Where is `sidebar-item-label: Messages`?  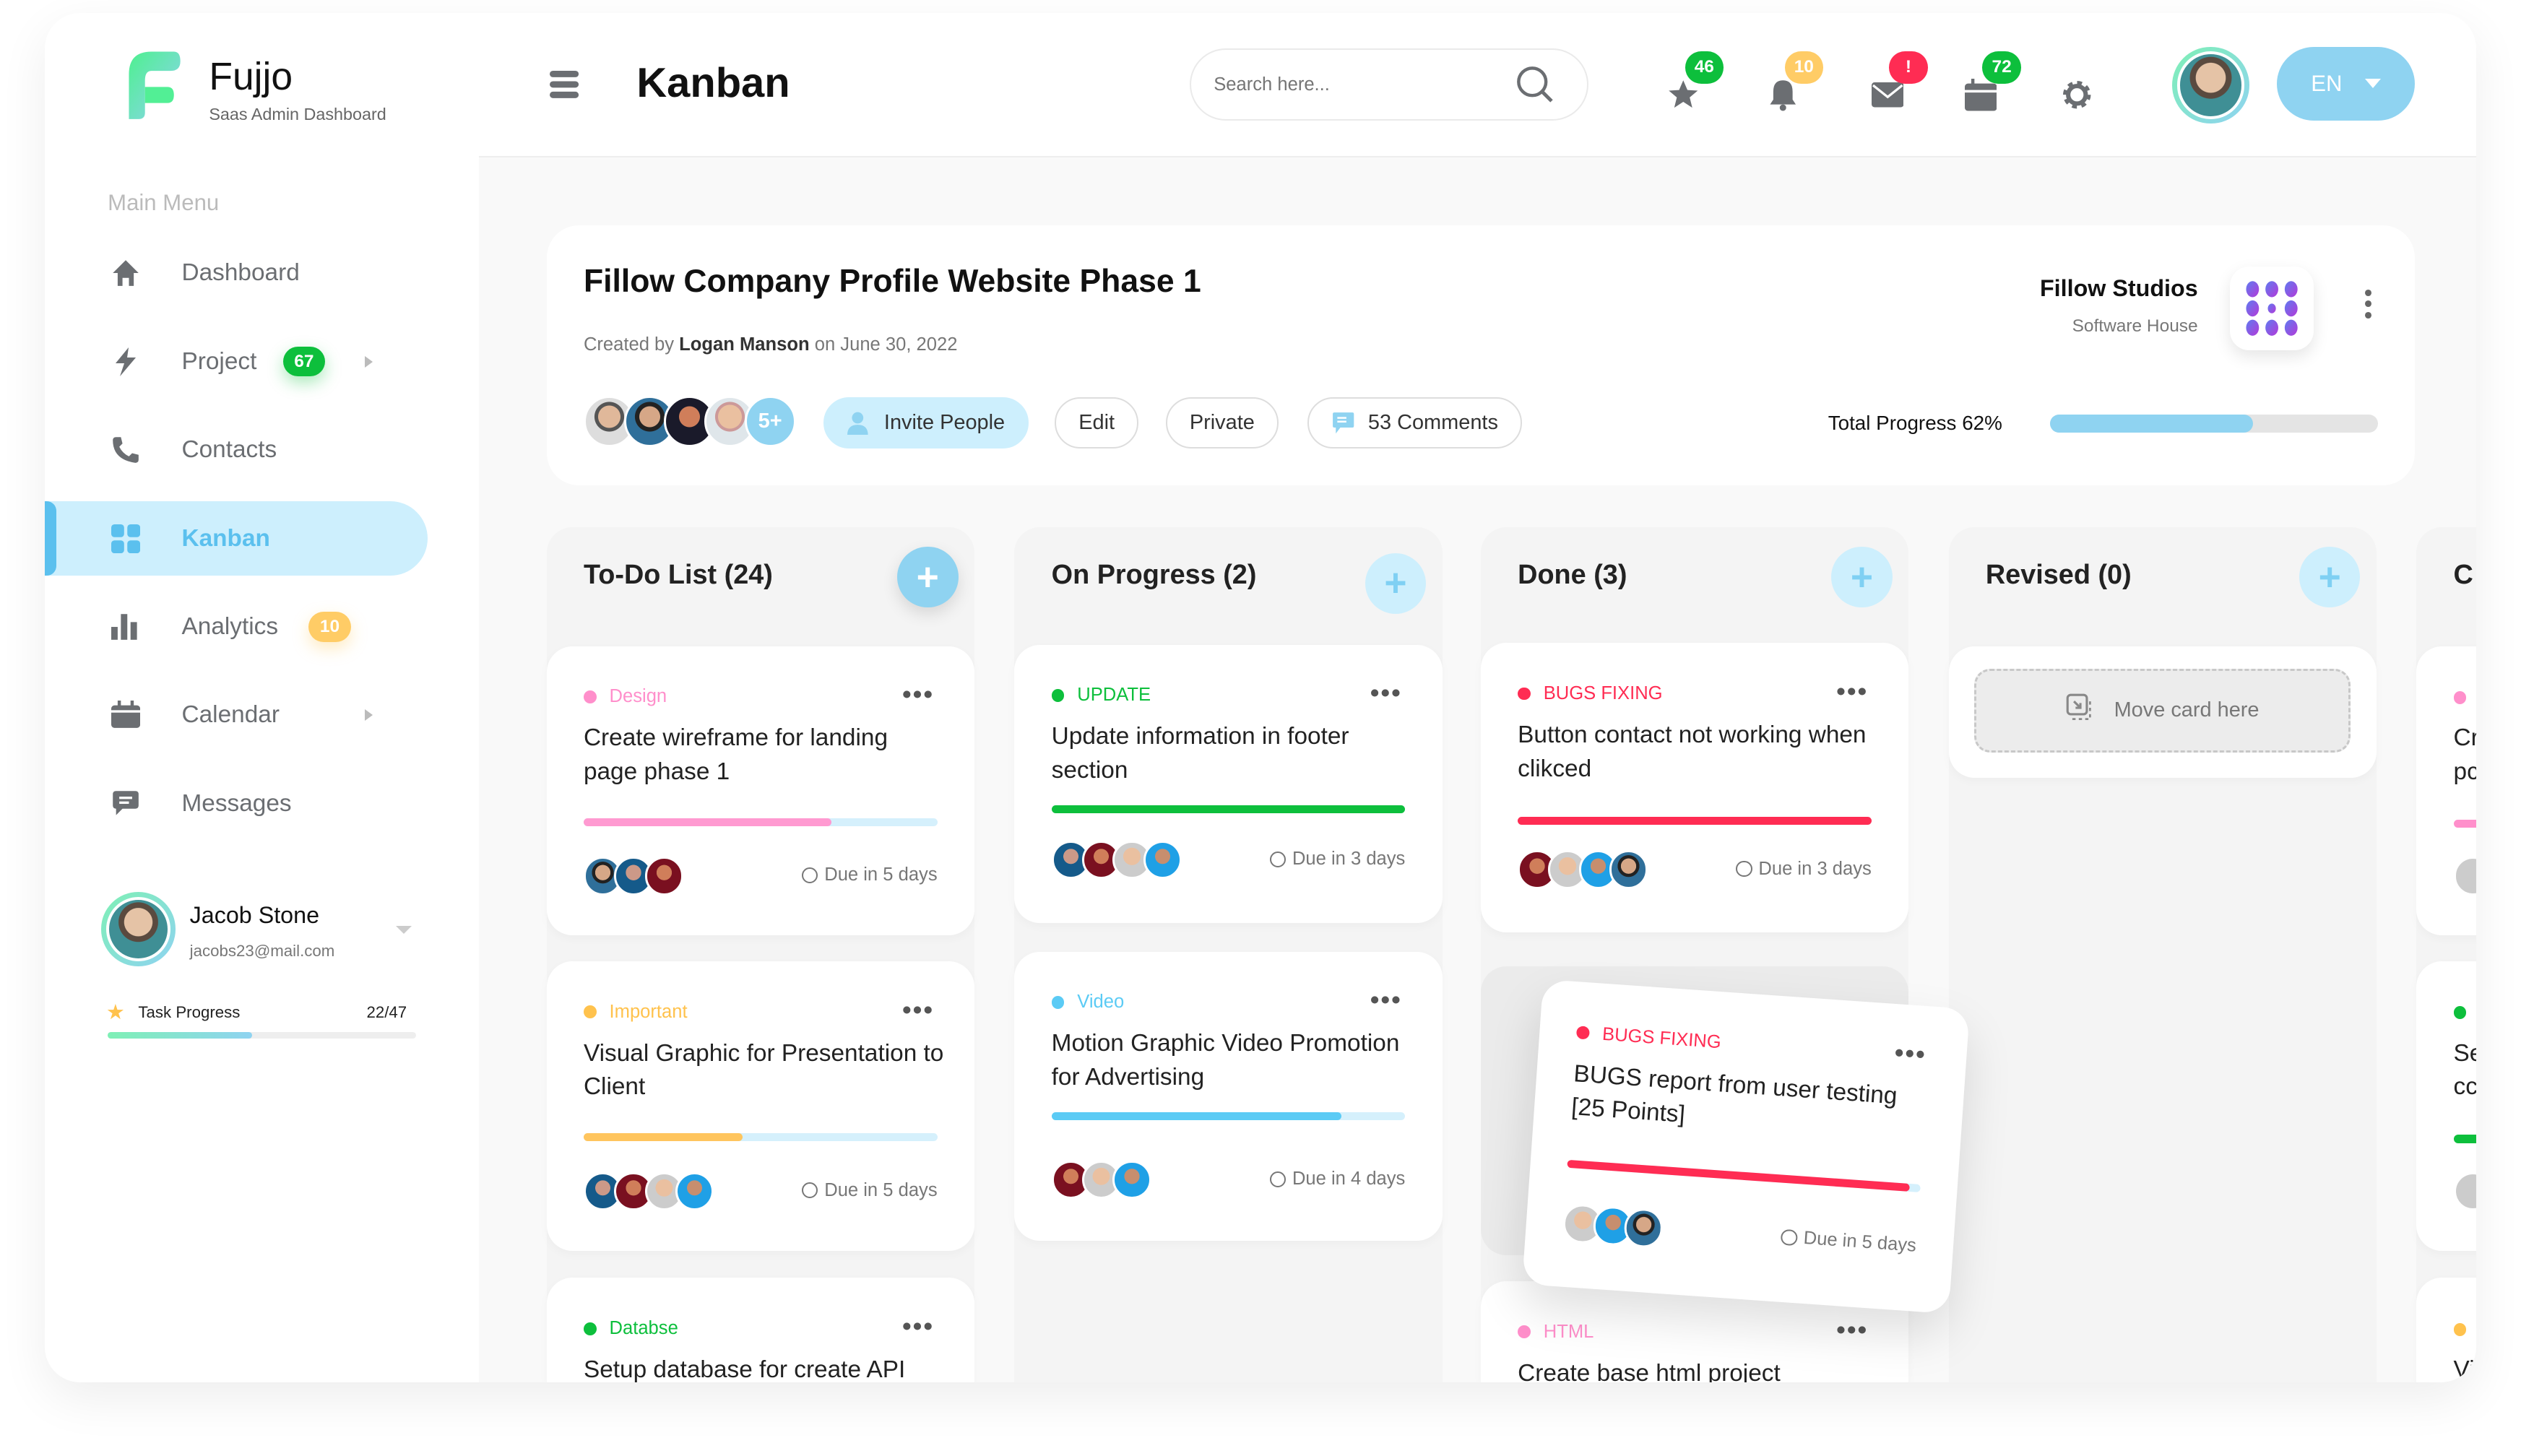
sidebar-item-label: Messages is located at coordinates (237, 803).